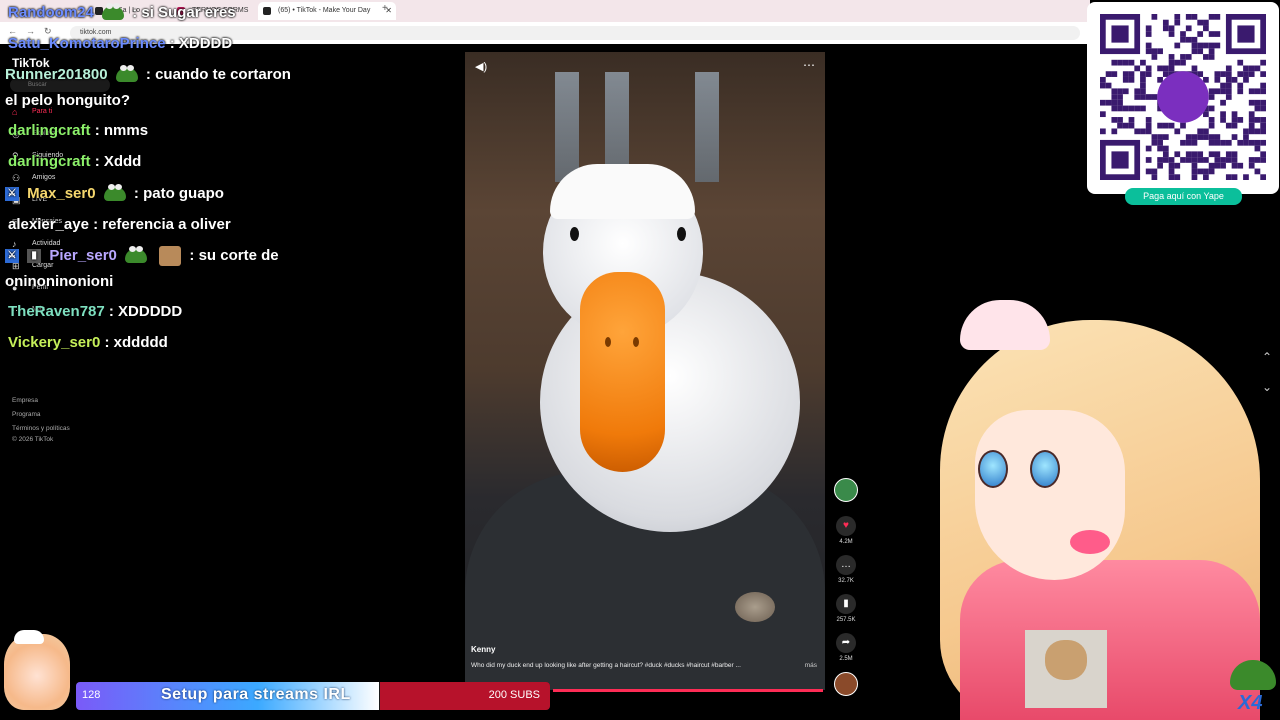 Image resolution: width=1280 pixels, height=720 pixels. I want to click on cat-emote-icon, so click(170, 256).